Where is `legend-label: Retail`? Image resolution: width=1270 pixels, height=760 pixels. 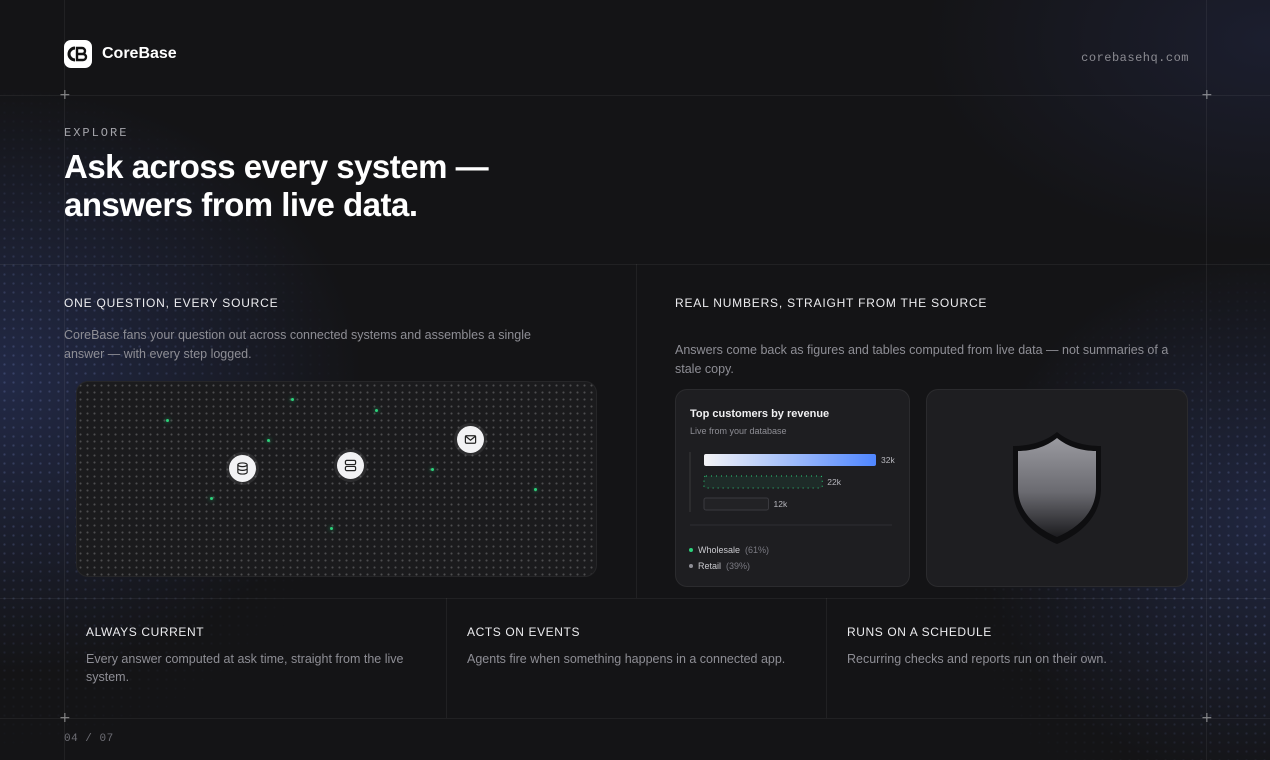
legend-label: Retail is located at coordinates (710, 566).